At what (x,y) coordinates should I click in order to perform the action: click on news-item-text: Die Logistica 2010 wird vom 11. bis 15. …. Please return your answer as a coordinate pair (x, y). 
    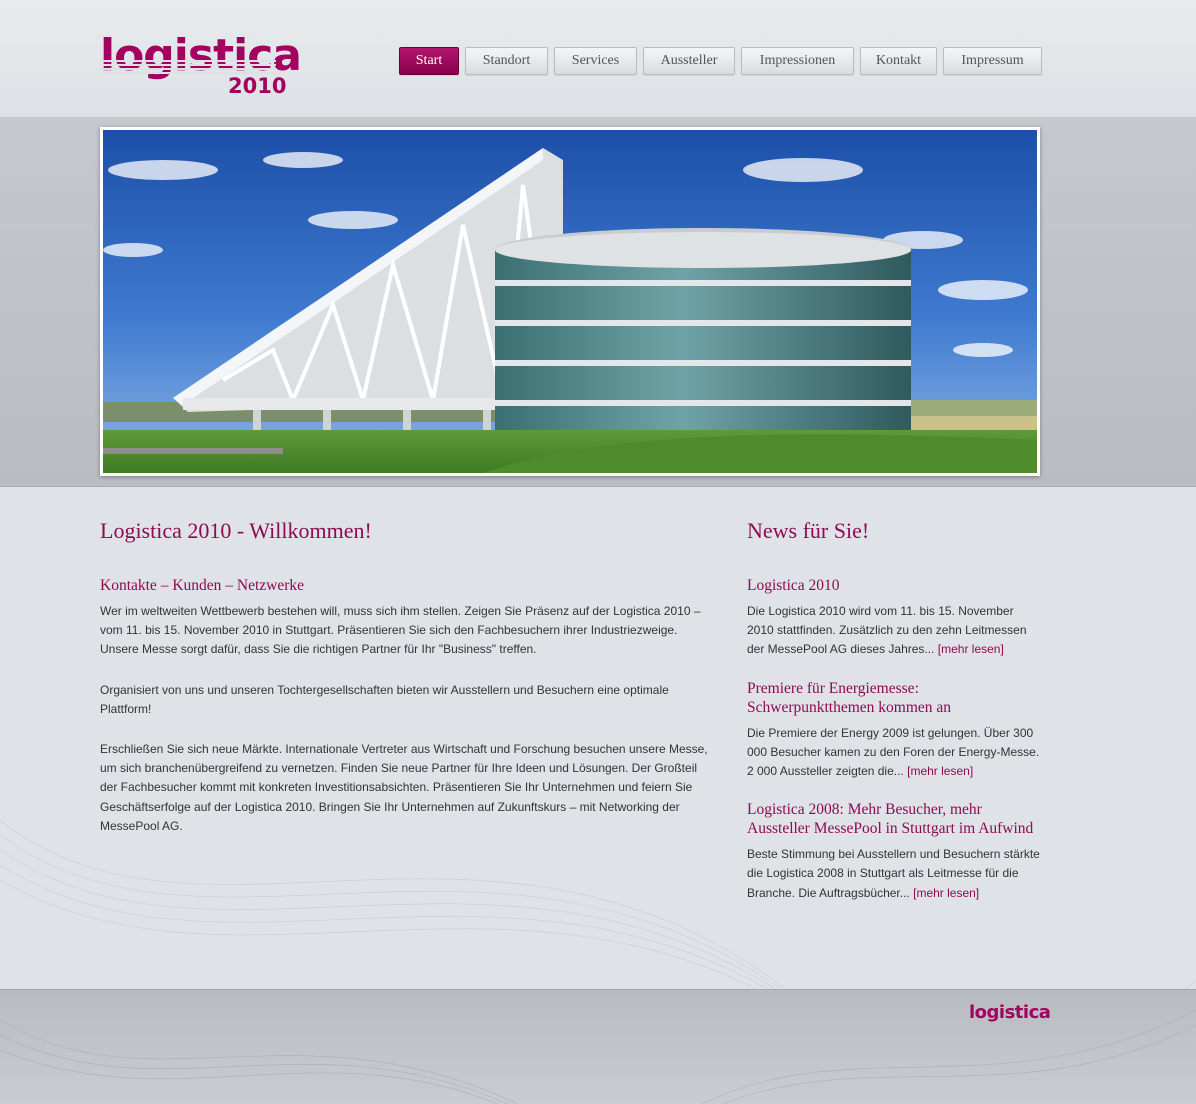
    Looking at the image, I should click on (887, 630).